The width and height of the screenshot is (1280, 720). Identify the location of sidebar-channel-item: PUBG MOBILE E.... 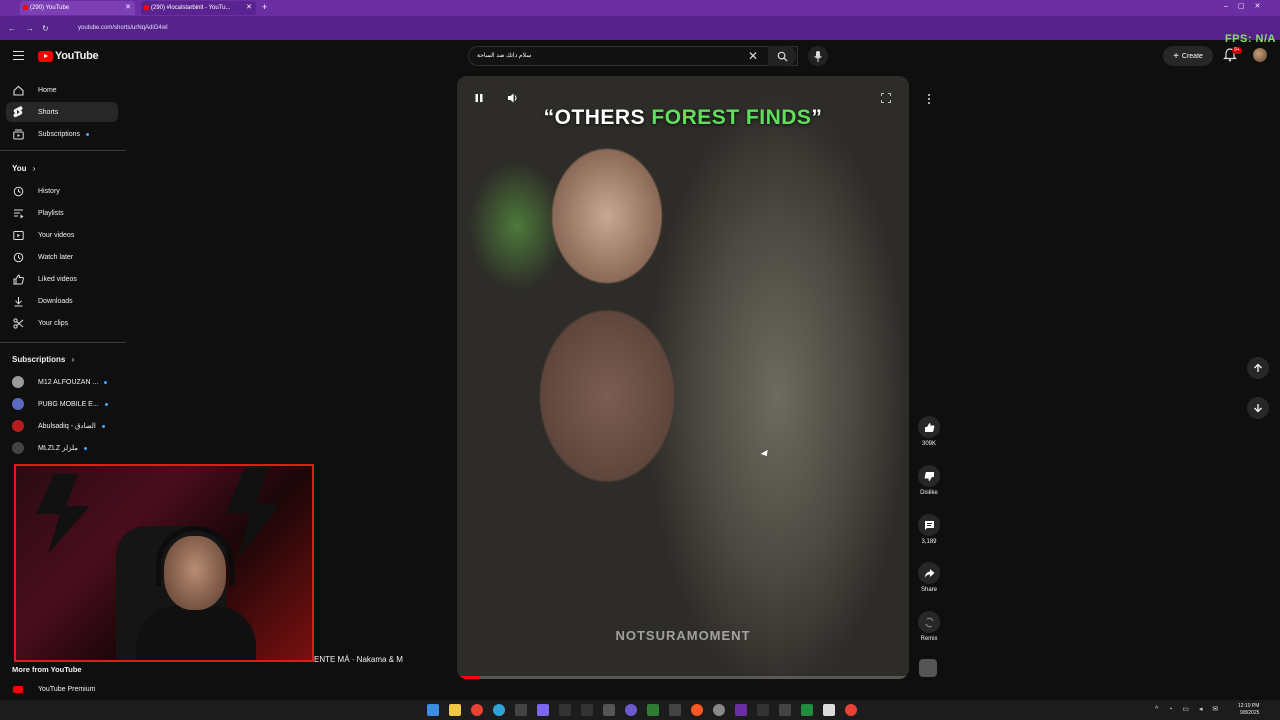
(62, 404).